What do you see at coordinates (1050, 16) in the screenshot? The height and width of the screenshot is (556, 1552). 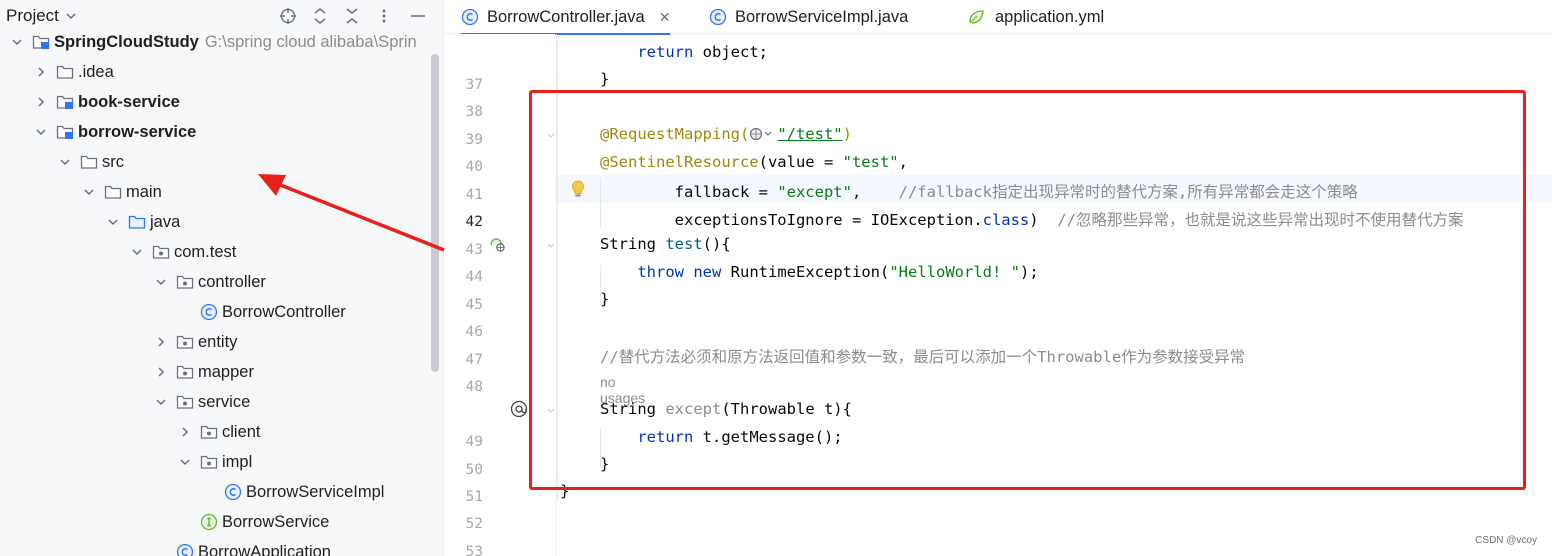 I see `tab-label: application.yml` at bounding box center [1050, 16].